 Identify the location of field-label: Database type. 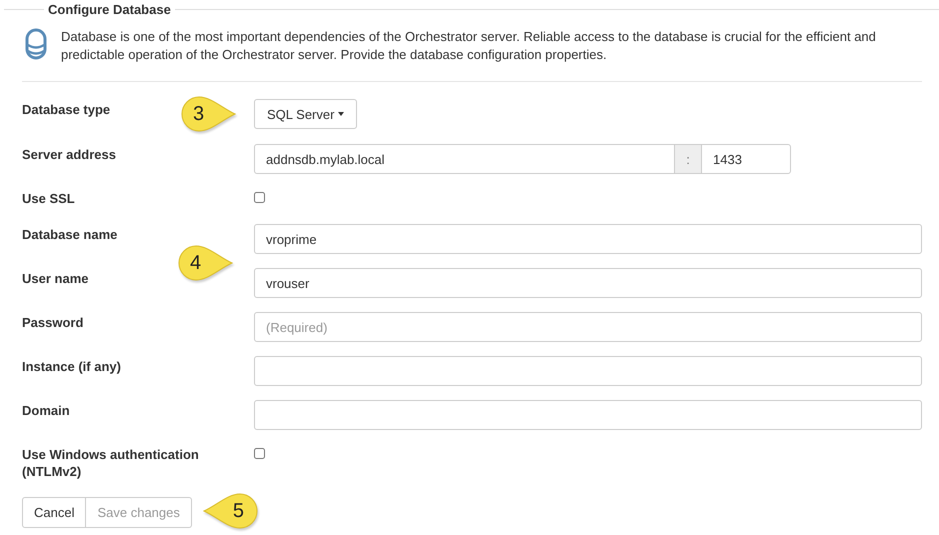
(66, 109).